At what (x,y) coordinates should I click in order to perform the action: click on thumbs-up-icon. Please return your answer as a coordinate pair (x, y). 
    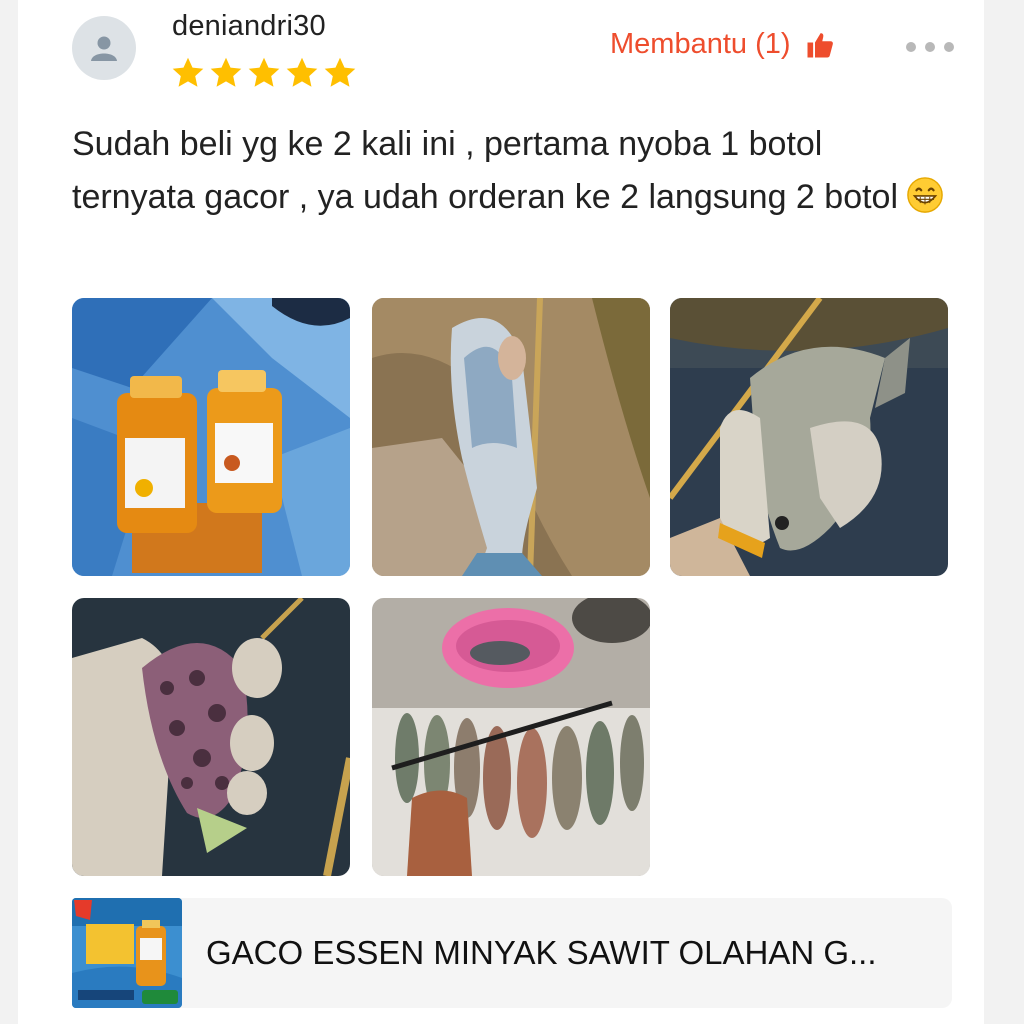
    Looking at the image, I should click on (820, 44).